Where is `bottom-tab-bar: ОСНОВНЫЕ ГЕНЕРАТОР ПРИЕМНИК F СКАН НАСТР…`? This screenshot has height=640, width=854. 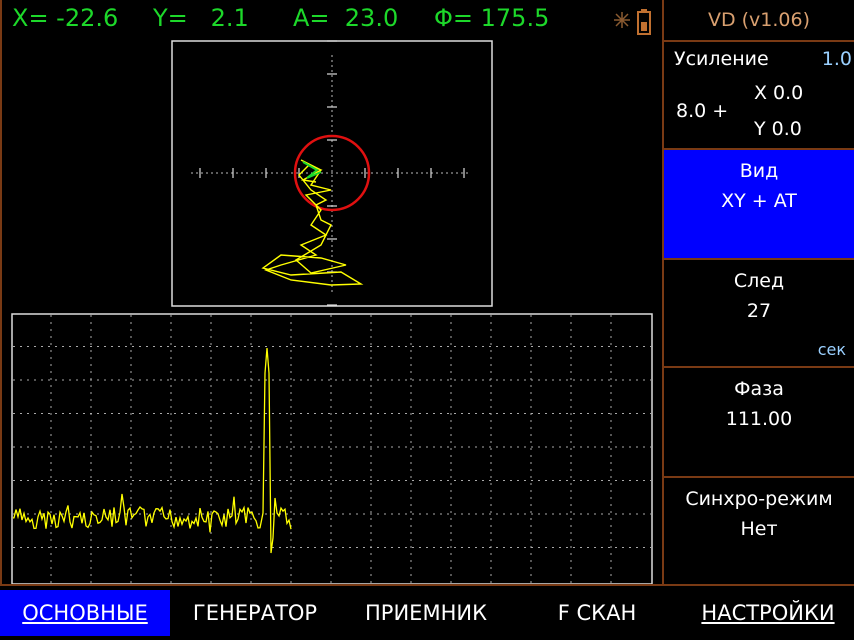 bottom-tab-bar: ОСНОВНЫЕ ГЕНЕРАТОР ПРИЕМНИК F СКАН НАСТР… is located at coordinates (427, 615).